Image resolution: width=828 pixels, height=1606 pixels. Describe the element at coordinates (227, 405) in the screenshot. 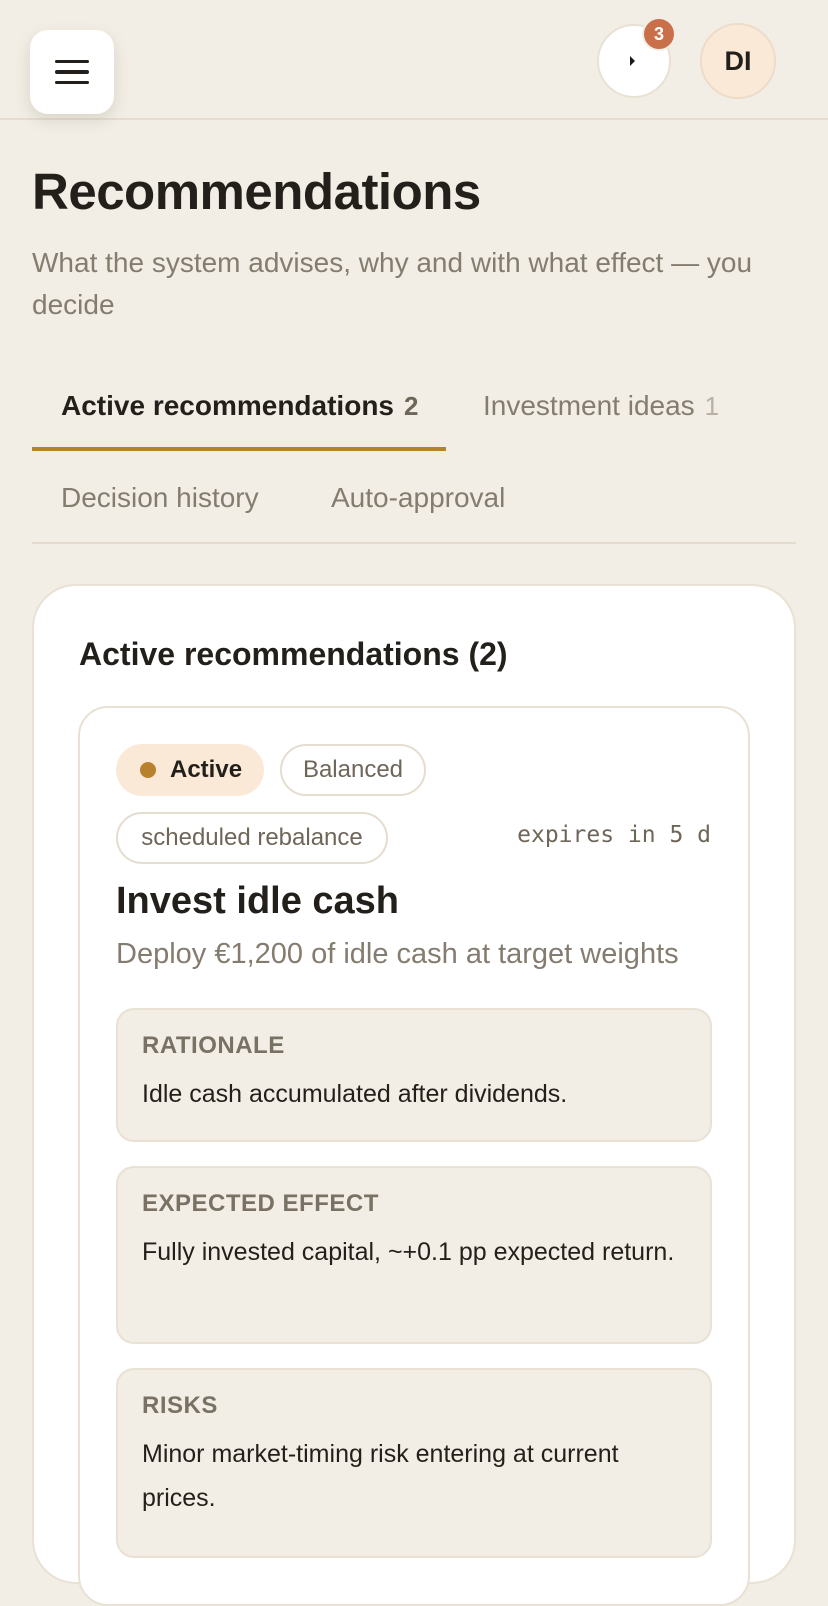

I see `tab-label: Active recommendations` at that location.